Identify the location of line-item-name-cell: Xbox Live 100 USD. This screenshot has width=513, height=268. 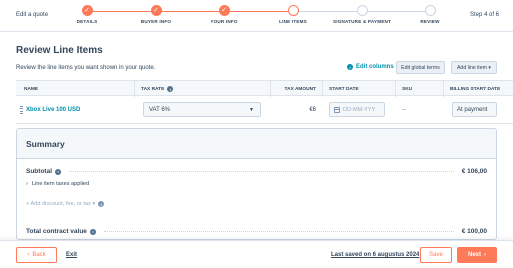
(53, 110).